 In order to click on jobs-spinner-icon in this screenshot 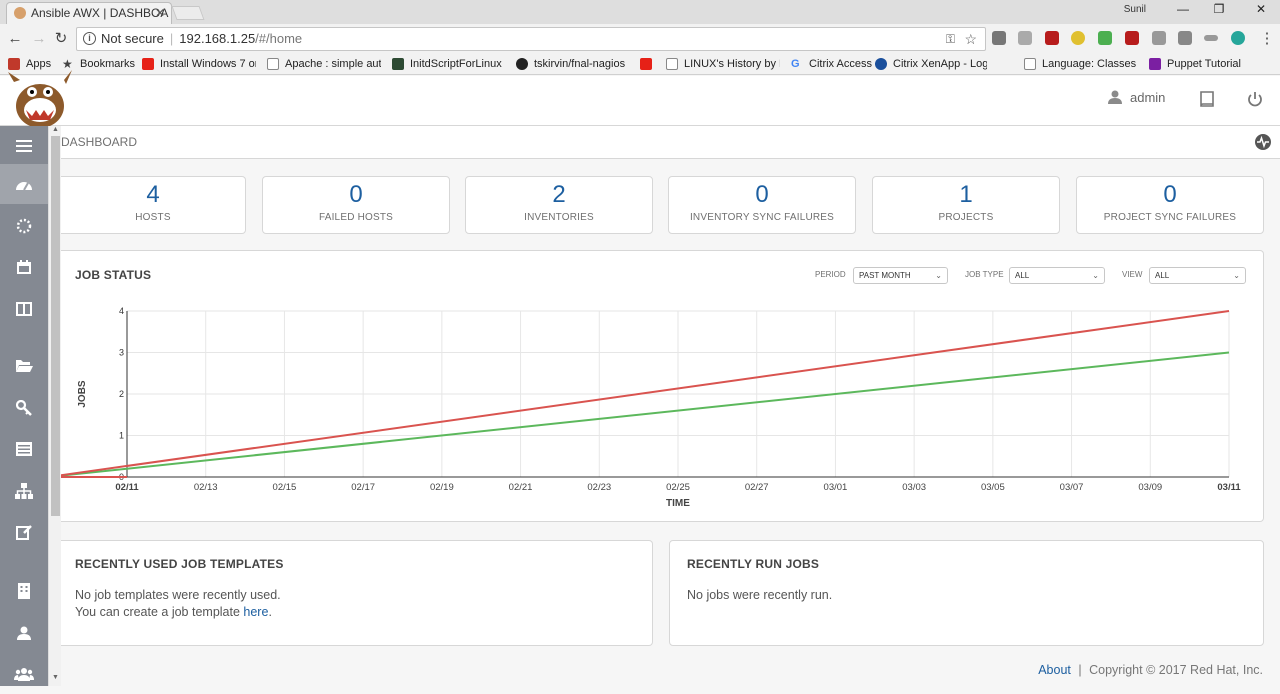, I will do `click(24, 226)`.